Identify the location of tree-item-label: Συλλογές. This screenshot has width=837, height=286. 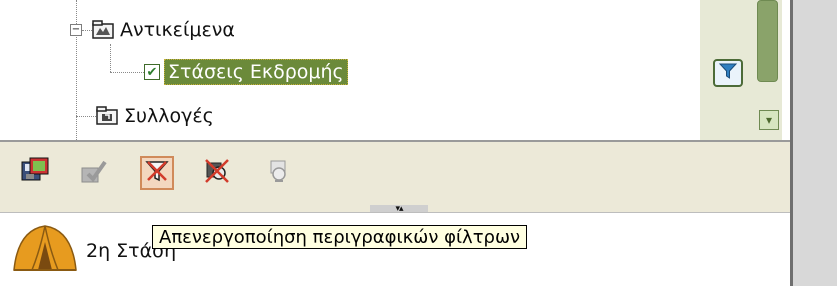
(169, 116).